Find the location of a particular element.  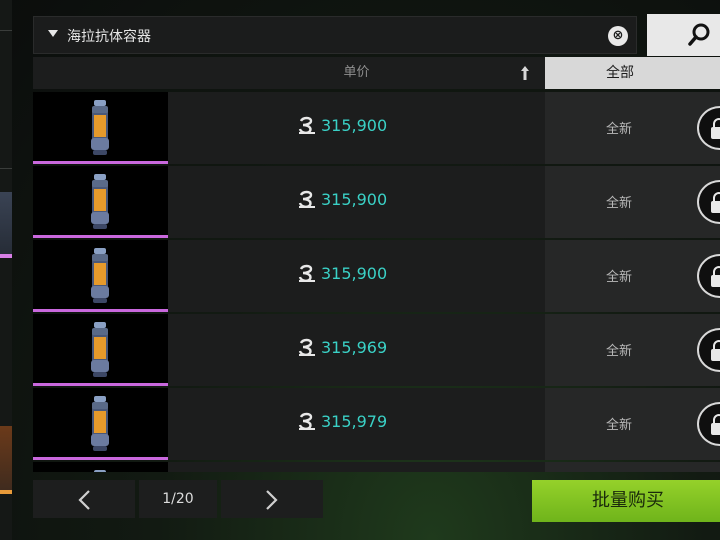

table-row: 315,969 全新 is located at coordinates (376, 350).